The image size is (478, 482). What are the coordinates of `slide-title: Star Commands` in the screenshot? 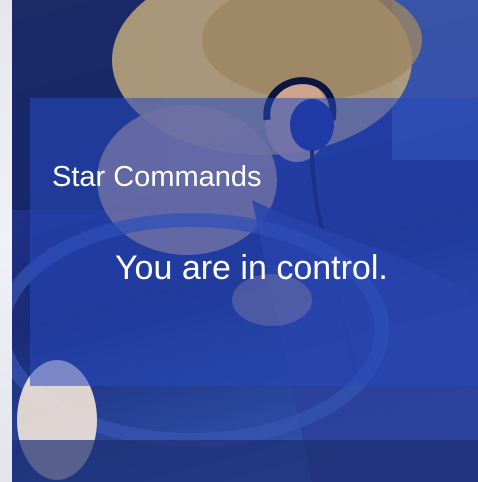 It's located at (157, 177).